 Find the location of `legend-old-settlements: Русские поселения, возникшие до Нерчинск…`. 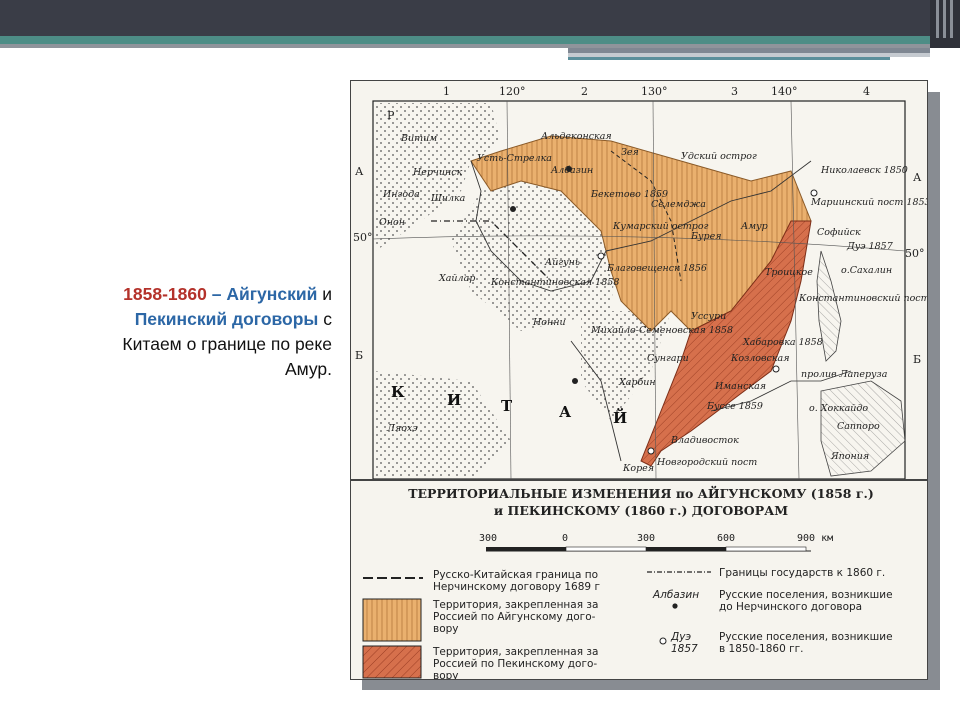

legend-old-settlements: Русские поселения, возникшие до Нерчинск… is located at coordinates (821, 601).